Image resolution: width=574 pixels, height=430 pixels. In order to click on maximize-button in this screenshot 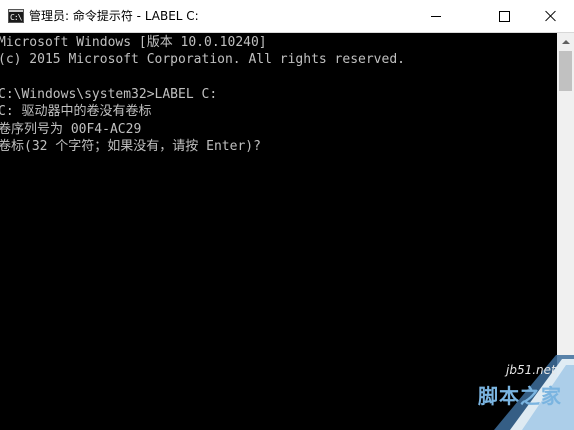, I will do `click(504, 16)`.